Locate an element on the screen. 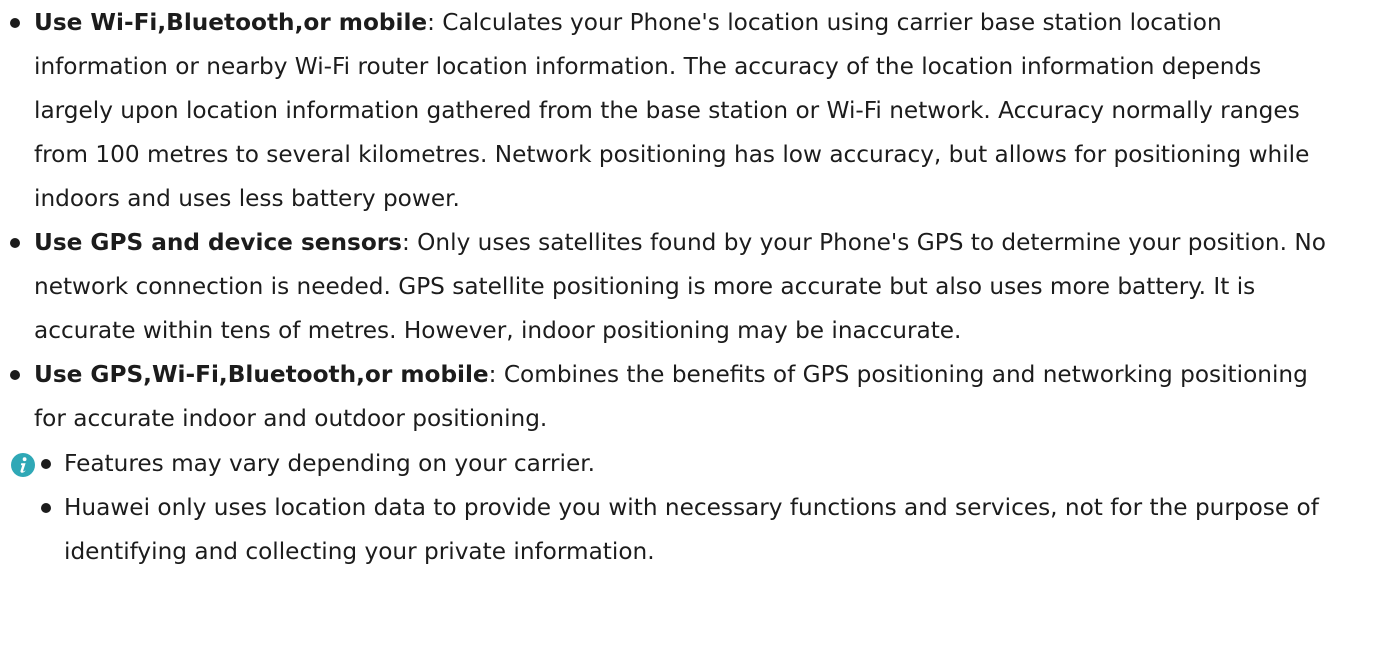 This screenshot has height=670, width=1380. option-term: Use GPS,Wi-Fi,Bluetooth,or mobile is located at coordinates (261, 374).